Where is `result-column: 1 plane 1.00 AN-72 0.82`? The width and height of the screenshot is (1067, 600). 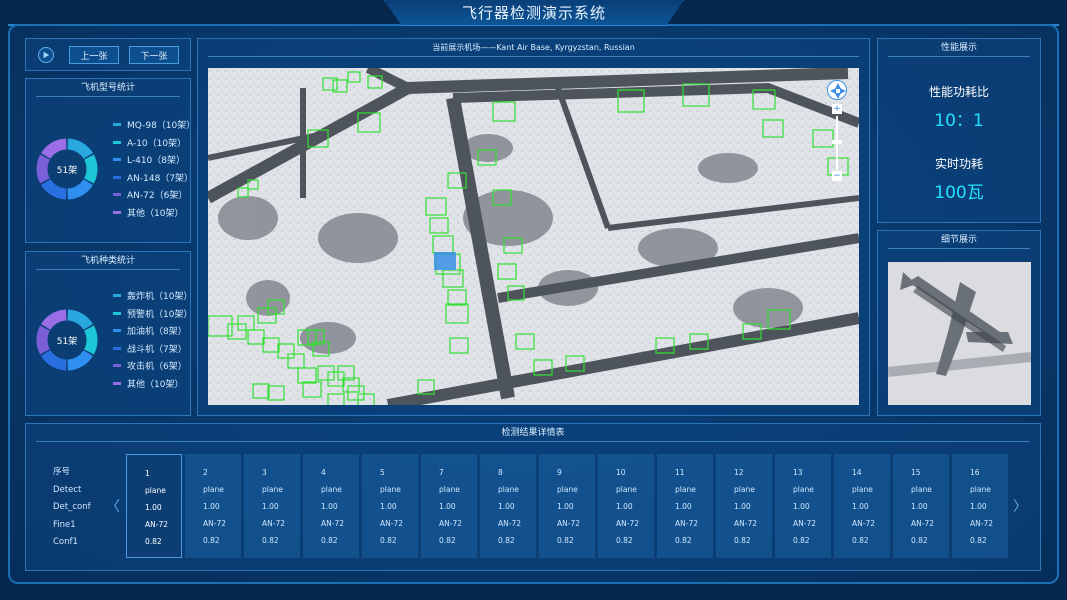 result-column: 1 plane 1.00 AN-72 0.82 is located at coordinates (154, 506).